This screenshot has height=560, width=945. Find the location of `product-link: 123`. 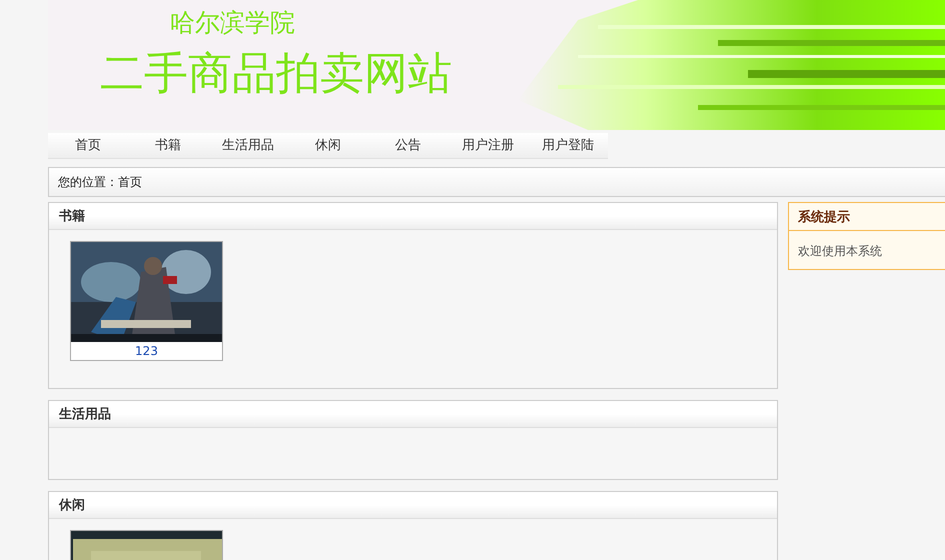

product-link: 123 is located at coordinates (146, 351).